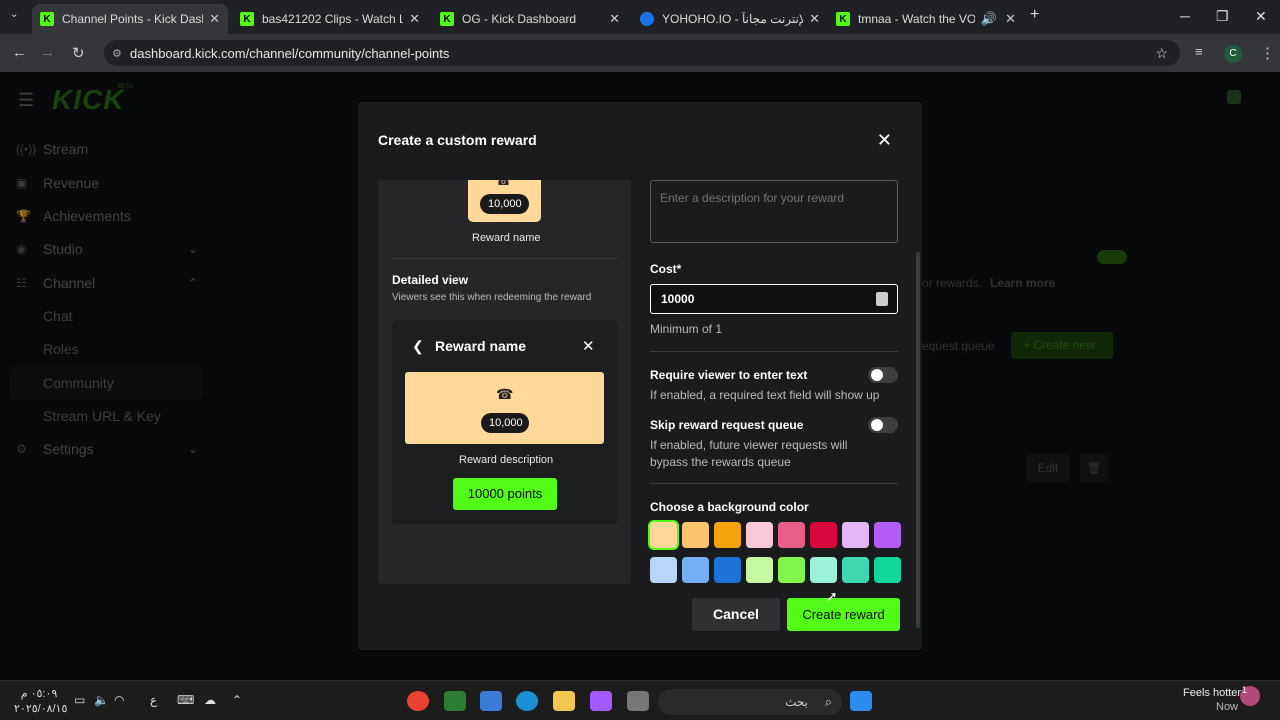  I want to click on cost-label: Cost*, so click(666, 269).